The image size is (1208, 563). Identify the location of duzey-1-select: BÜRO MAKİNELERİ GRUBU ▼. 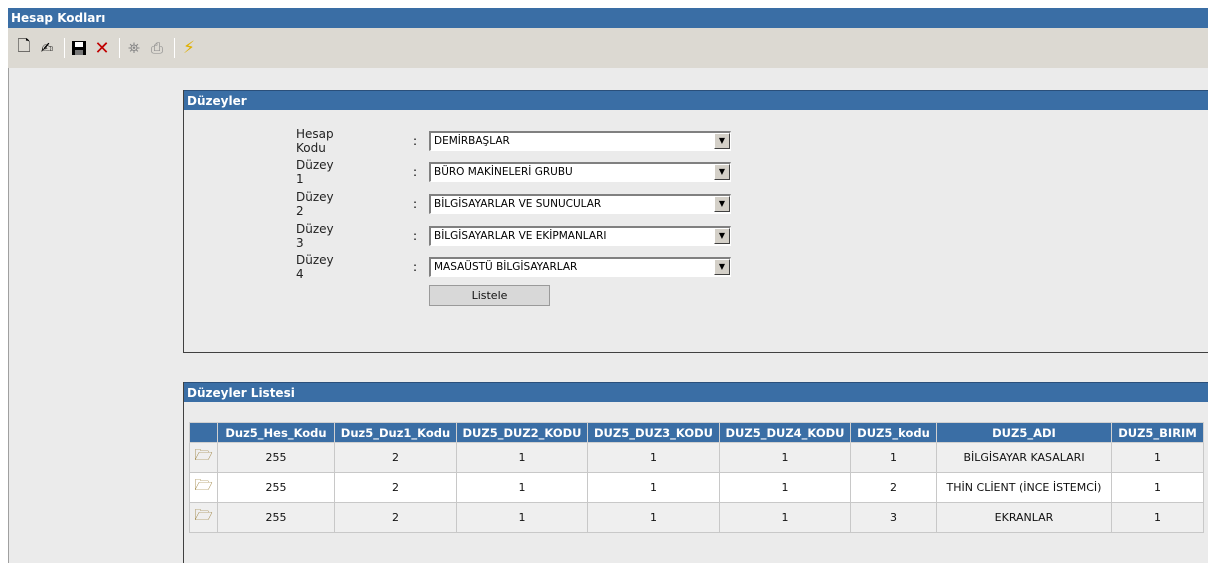
(580, 172).